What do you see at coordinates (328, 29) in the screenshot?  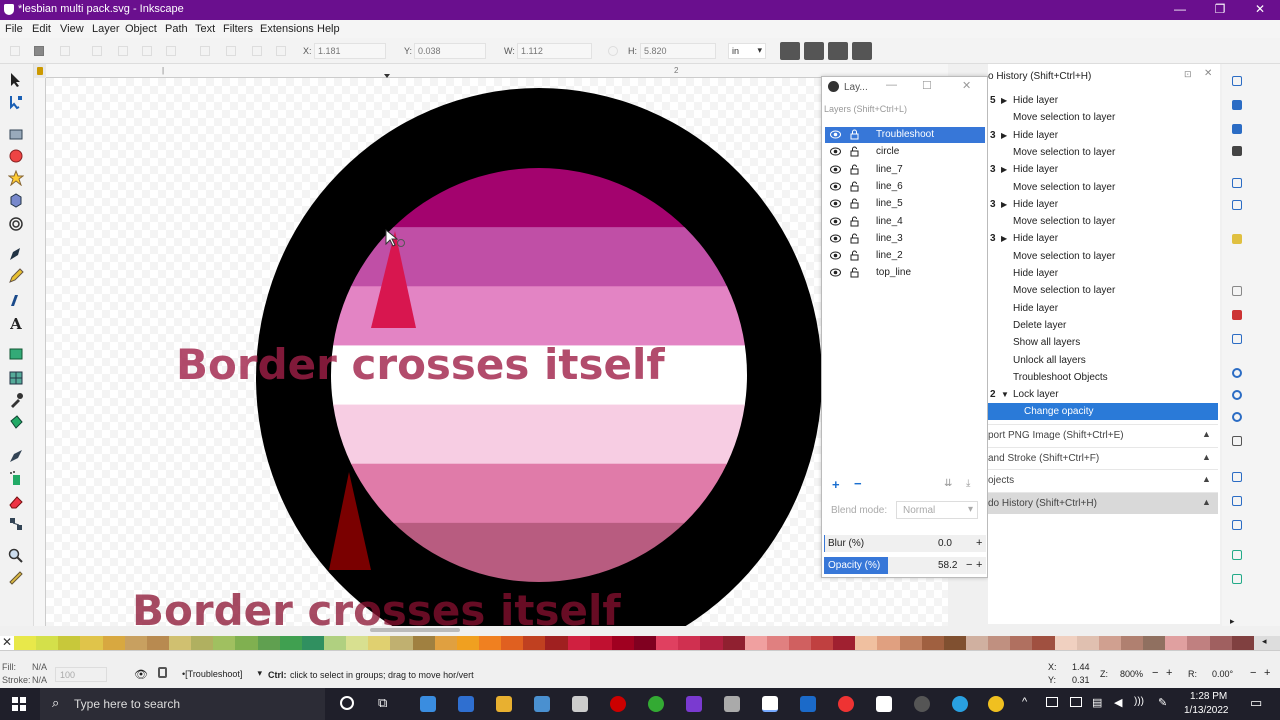 I see `menu-help: Help` at bounding box center [328, 29].